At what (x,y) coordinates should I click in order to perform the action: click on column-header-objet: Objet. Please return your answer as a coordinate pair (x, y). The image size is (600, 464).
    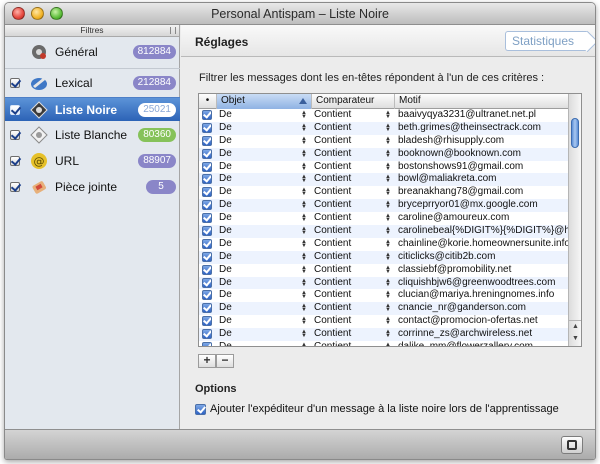
    Looking at the image, I should click on (264, 101).